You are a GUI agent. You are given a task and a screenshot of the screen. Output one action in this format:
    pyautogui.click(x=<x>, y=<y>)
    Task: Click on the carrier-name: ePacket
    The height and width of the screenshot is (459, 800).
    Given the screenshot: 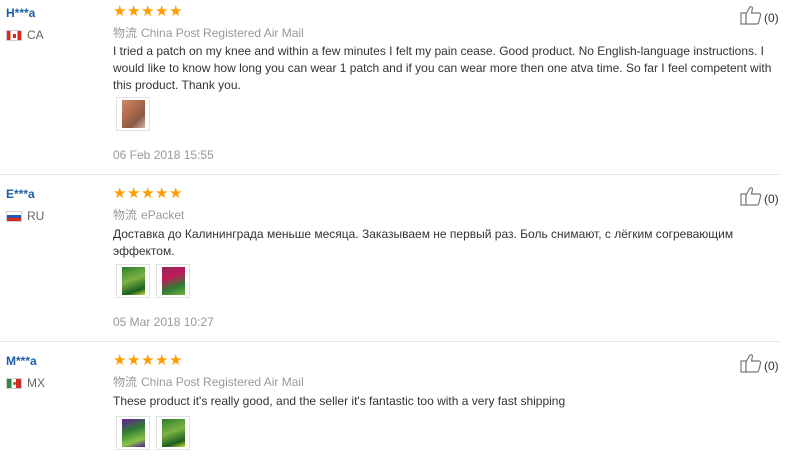 What is the action you would take?
    pyautogui.click(x=163, y=215)
    